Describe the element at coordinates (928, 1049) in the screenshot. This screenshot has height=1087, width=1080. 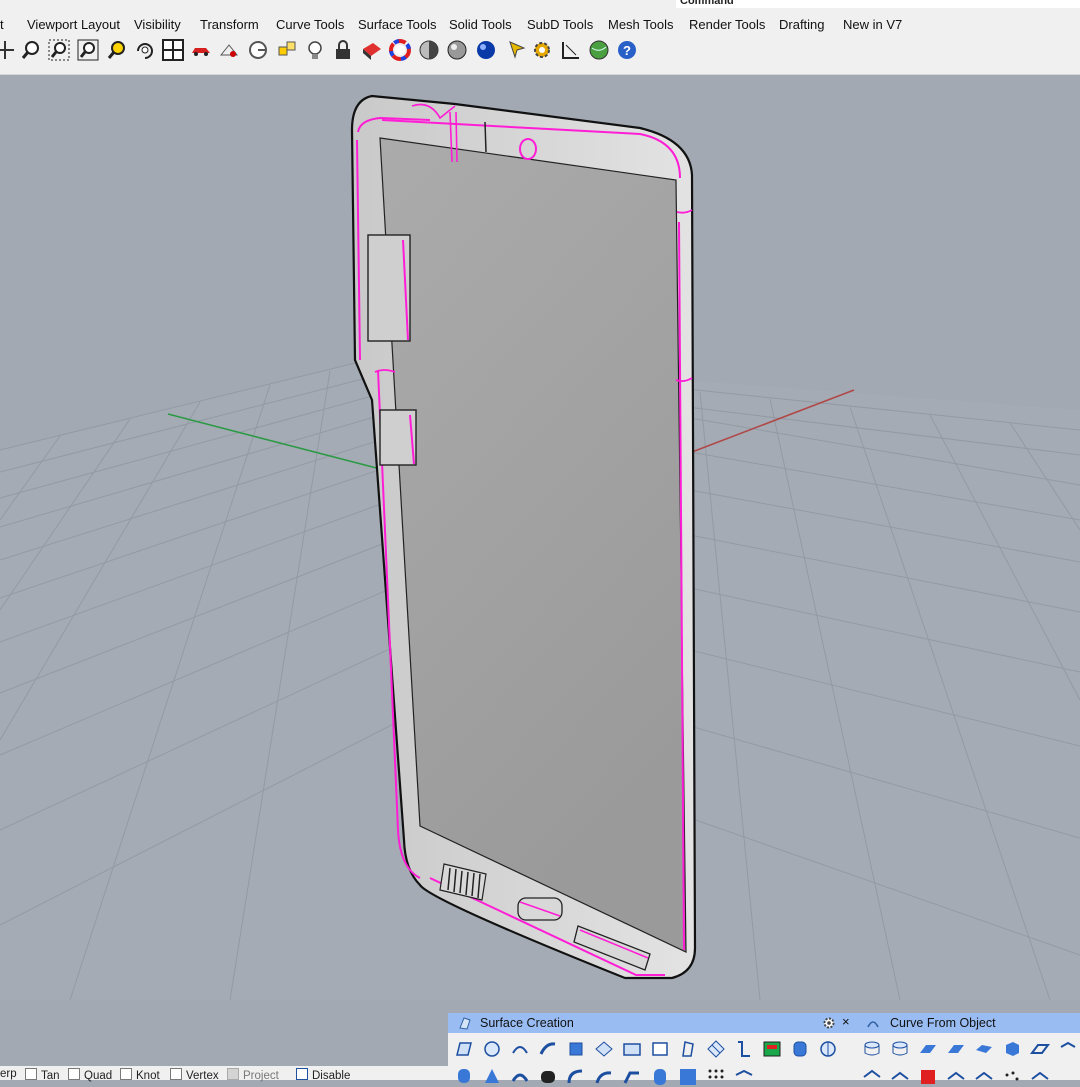
I see `project-curve-icon` at that location.